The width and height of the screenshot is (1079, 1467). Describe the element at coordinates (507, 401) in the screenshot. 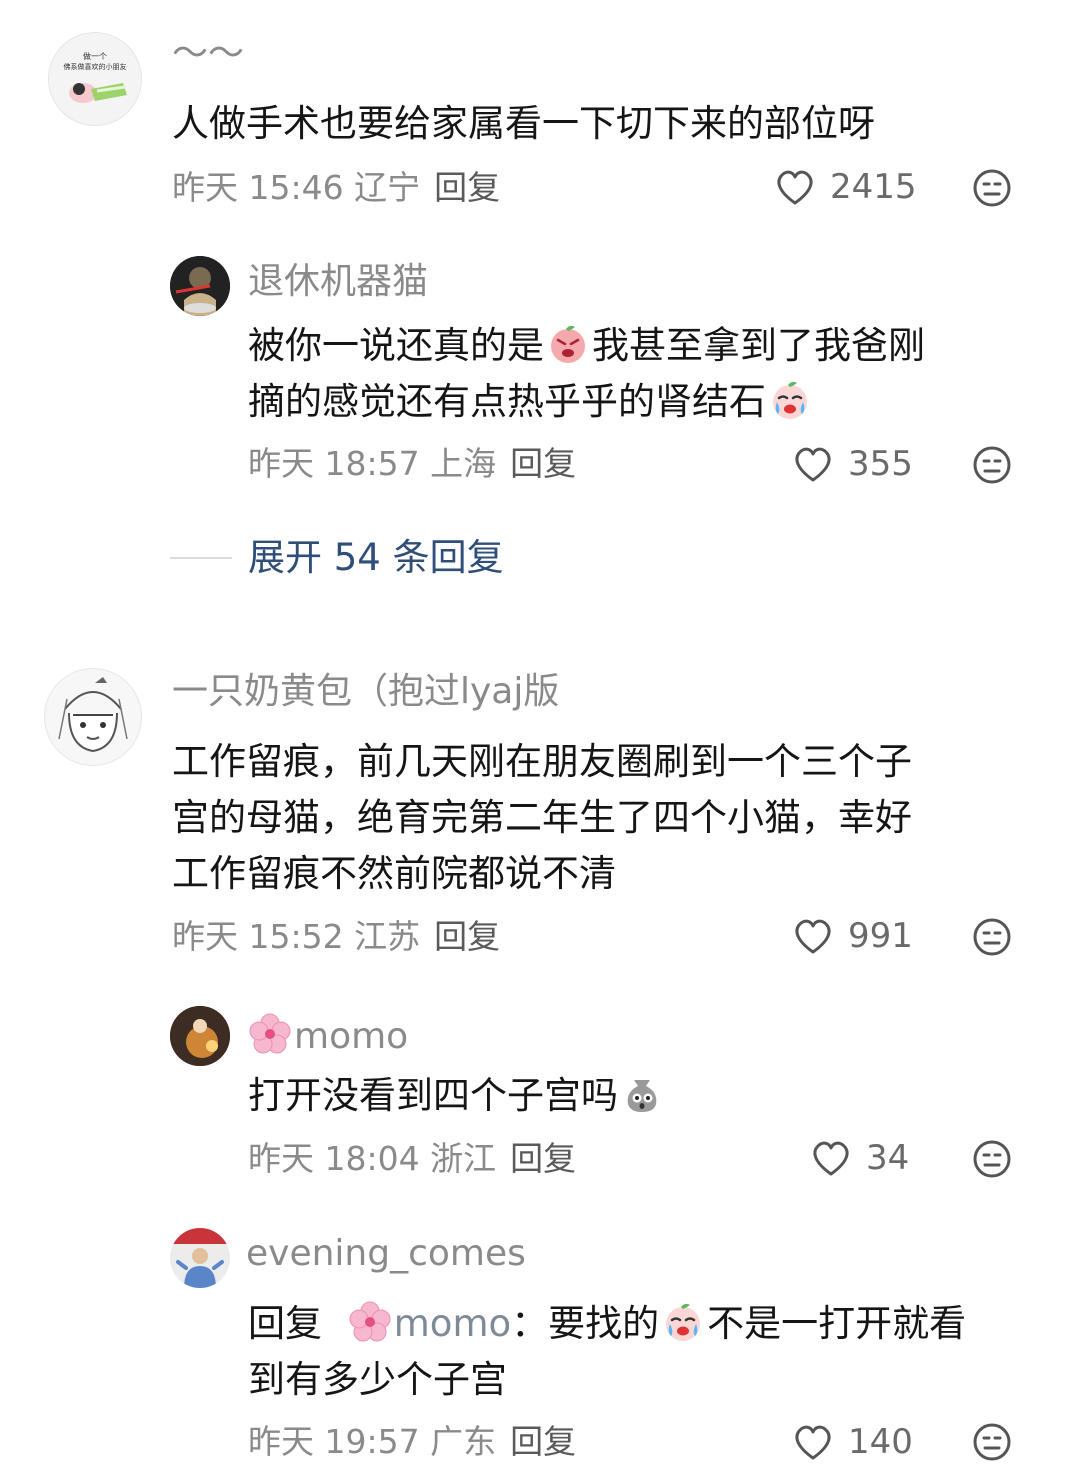

I see `reply-text-part: 摘的感觉还有点热乎乎的肾结石` at that location.